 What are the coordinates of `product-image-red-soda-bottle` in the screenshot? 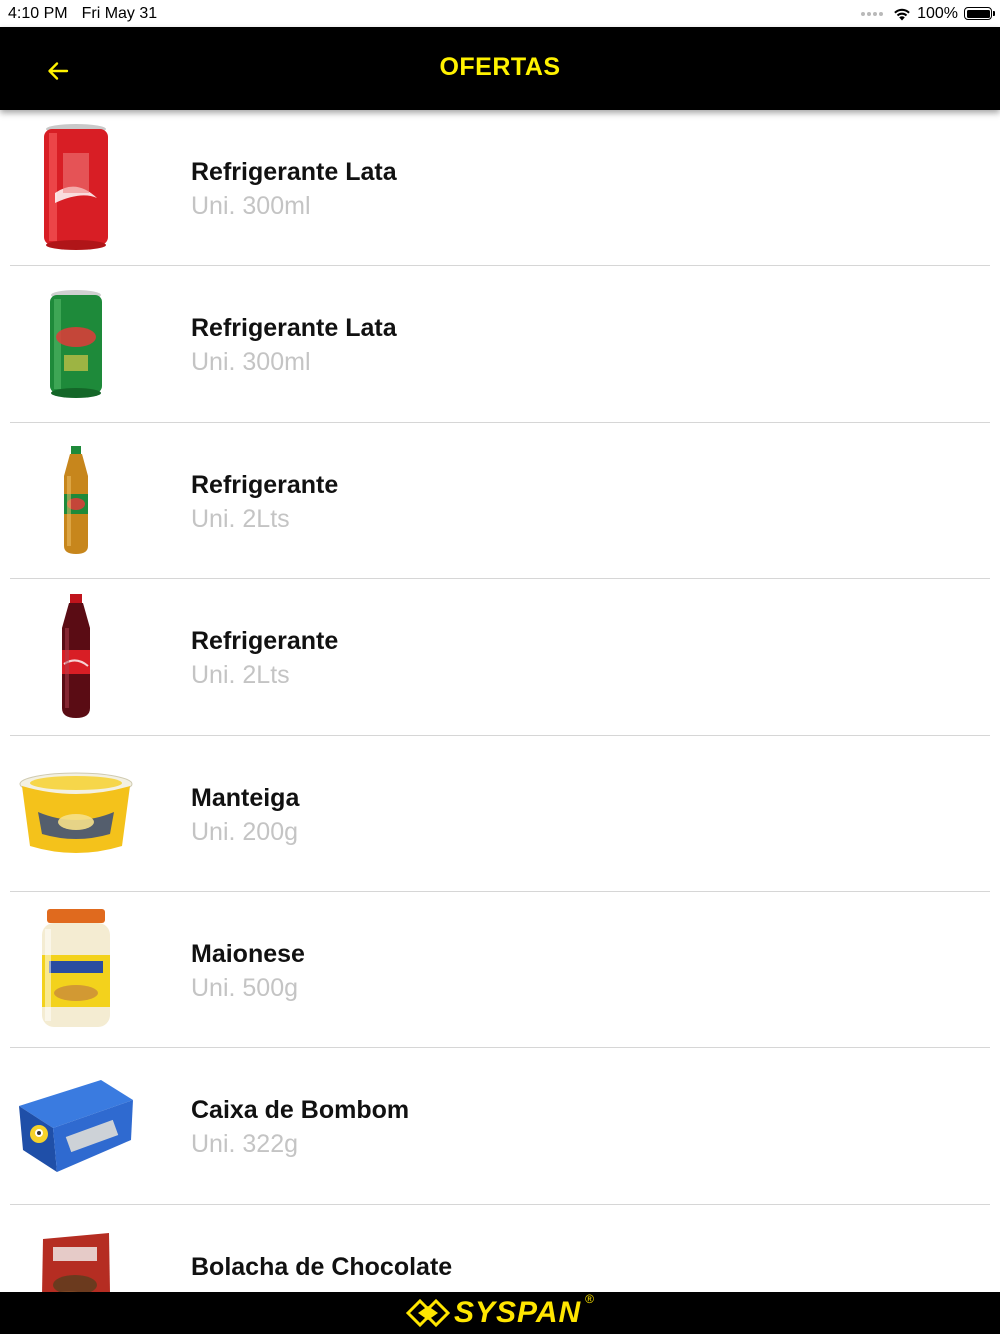 It's located at (76, 657).